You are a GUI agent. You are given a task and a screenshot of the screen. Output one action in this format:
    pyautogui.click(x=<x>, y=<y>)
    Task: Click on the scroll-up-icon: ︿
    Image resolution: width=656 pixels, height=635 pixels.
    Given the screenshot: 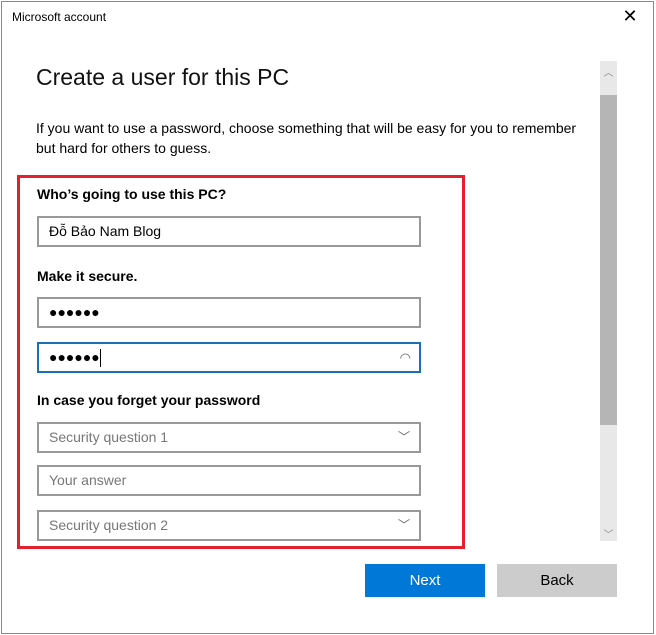 What is the action you would take?
    pyautogui.click(x=608, y=71)
    